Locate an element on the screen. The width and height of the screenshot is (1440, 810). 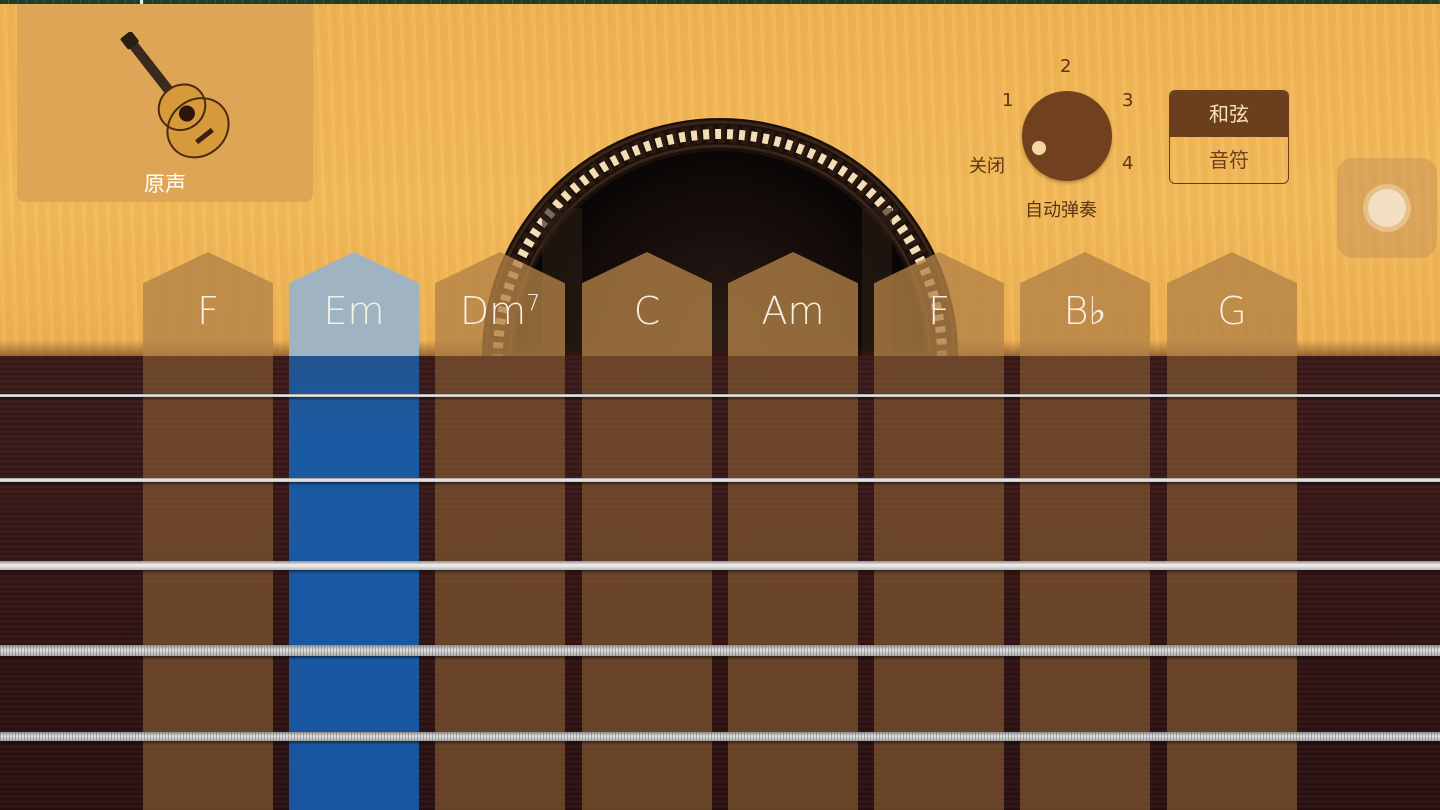
autoplay-label: 自动弹奏 is located at coordinates (1061, 210).